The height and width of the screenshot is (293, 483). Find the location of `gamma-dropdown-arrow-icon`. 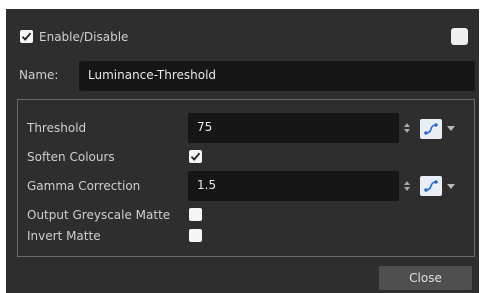

gamma-dropdown-arrow-icon is located at coordinates (451, 186).